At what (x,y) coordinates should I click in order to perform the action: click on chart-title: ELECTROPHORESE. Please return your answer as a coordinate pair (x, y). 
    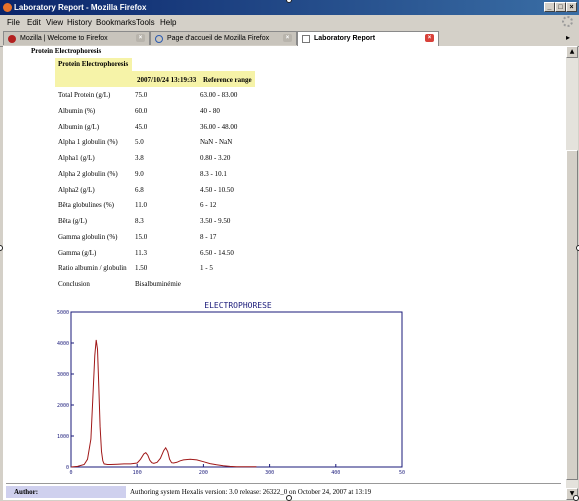
    Looking at the image, I should click on (238, 305).